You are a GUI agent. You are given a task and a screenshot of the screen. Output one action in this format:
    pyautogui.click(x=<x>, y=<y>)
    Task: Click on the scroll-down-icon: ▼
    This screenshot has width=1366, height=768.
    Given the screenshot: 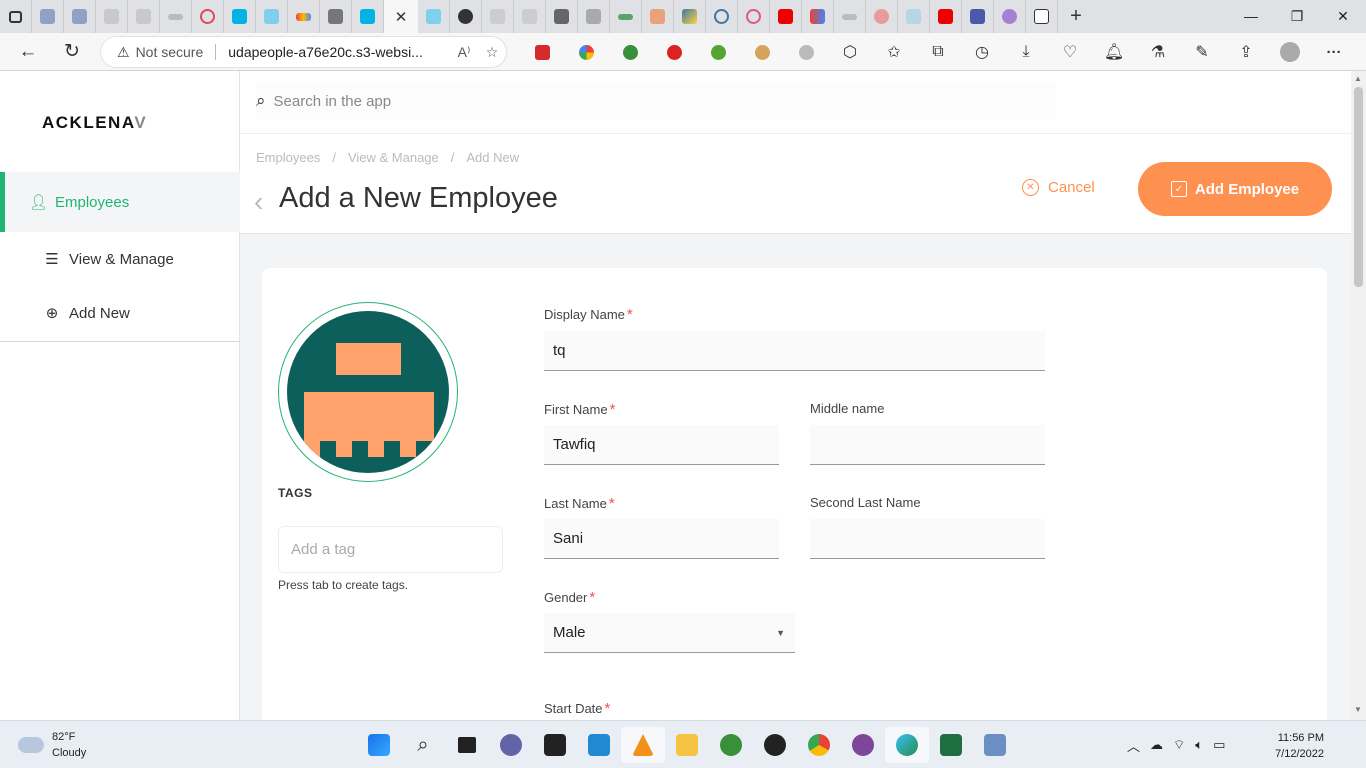 What is the action you would take?
    pyautogui.click(x=1358, y=709)
    